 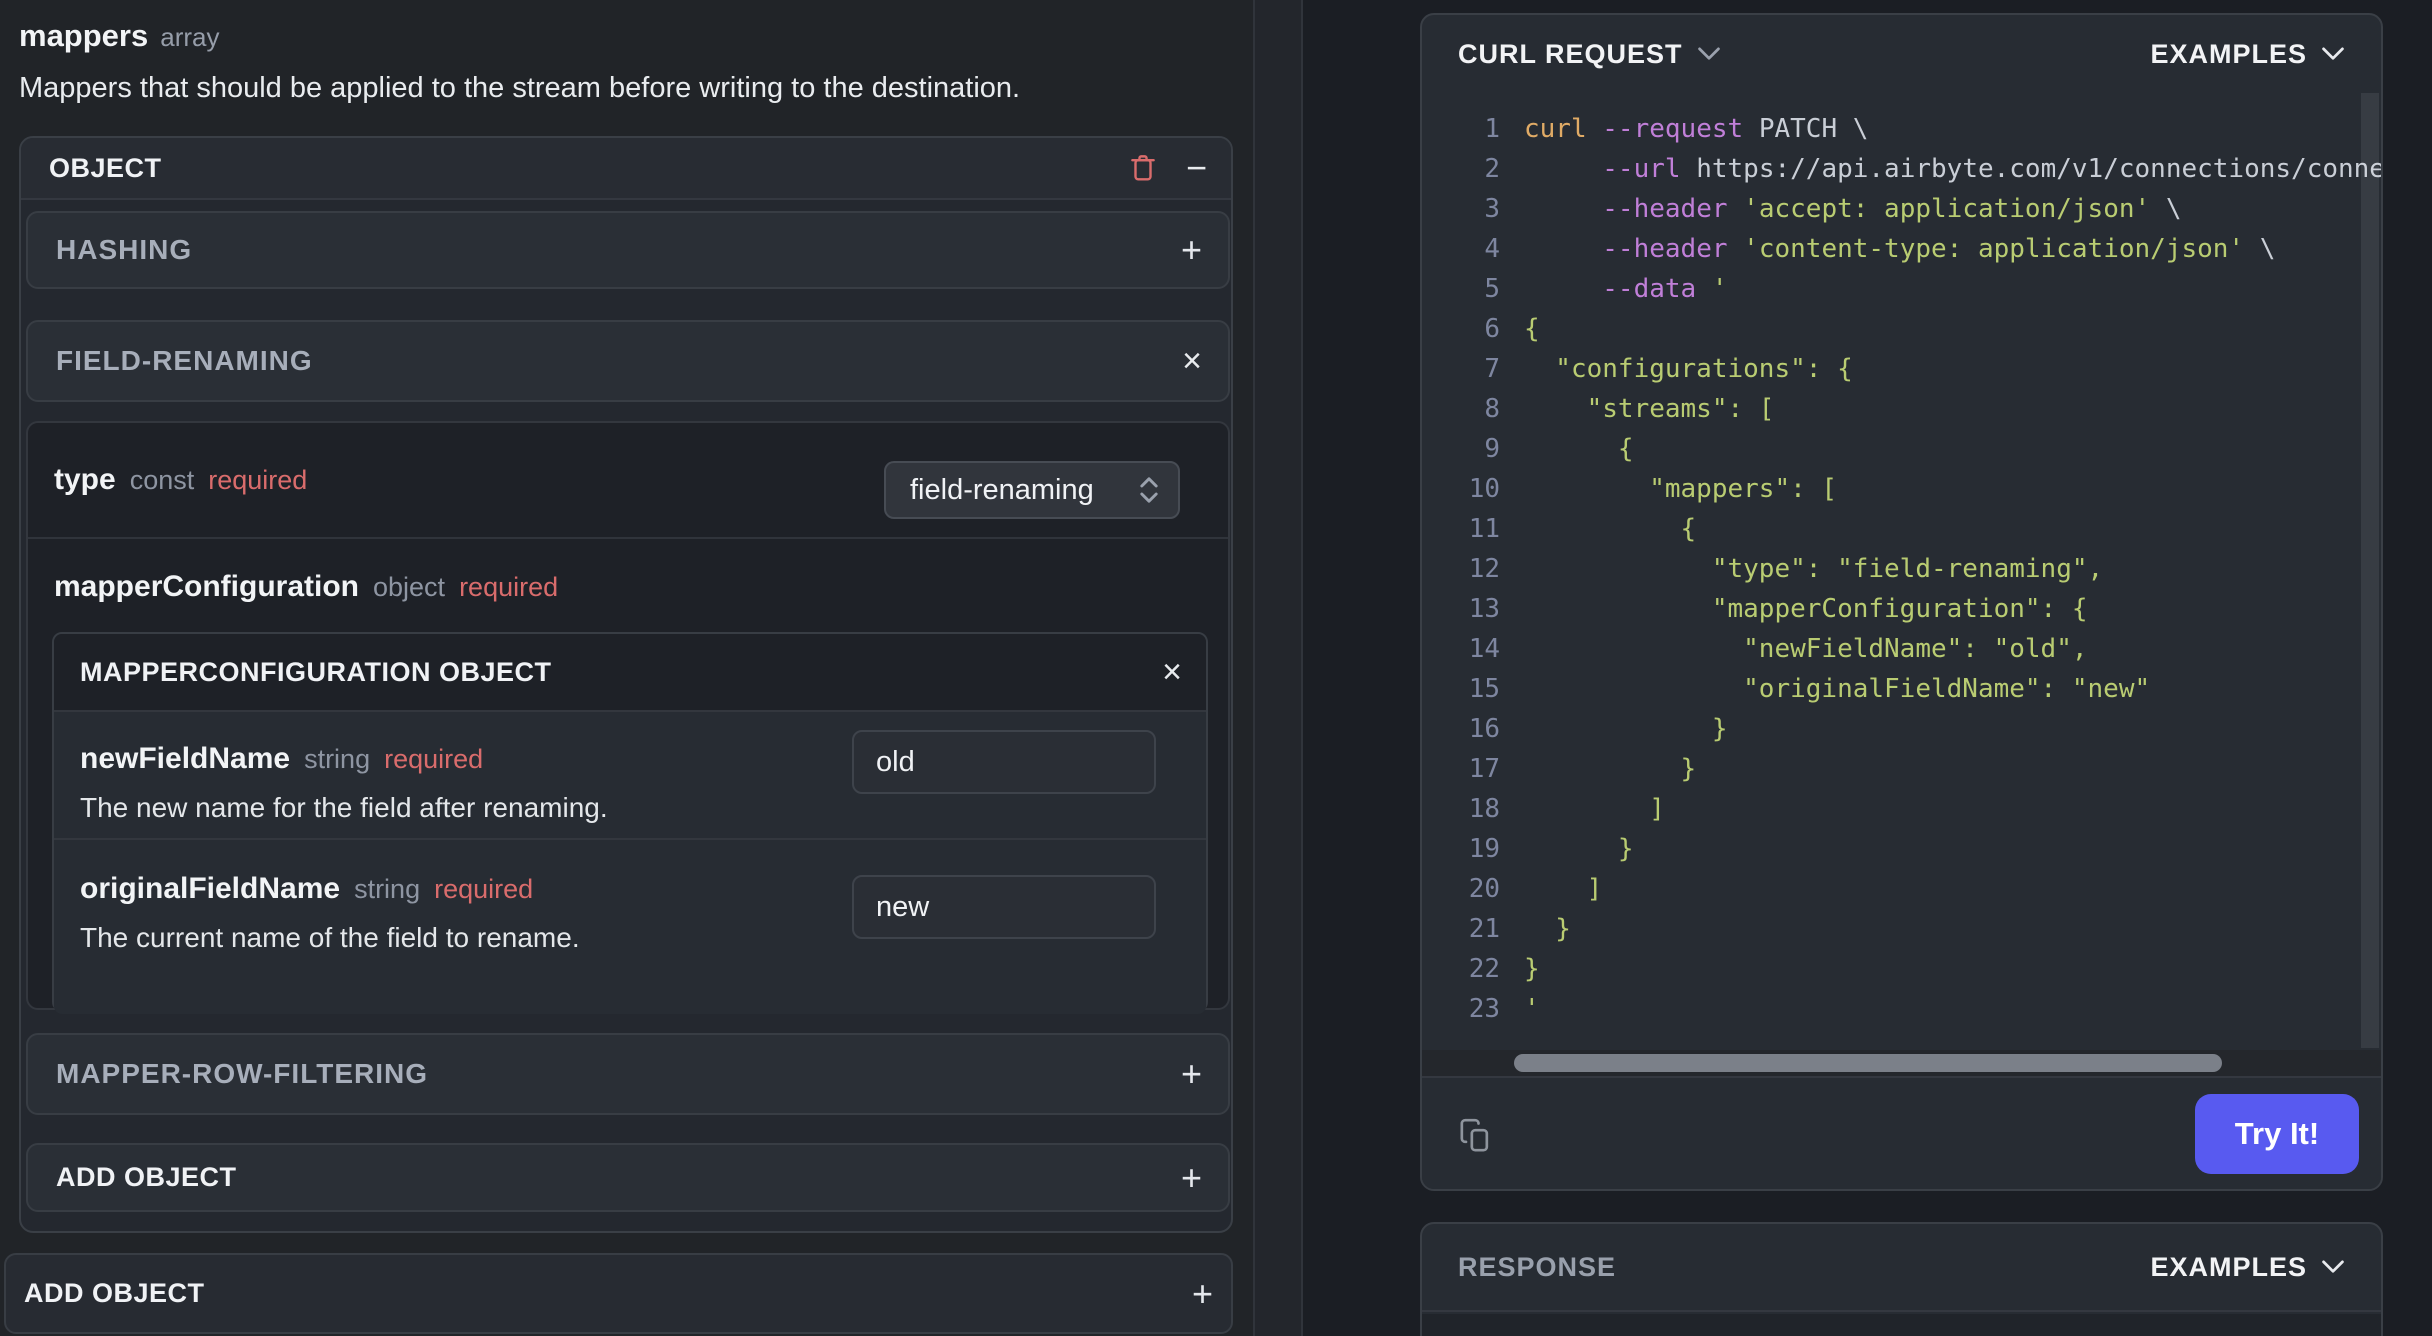 What do you see at coordinates (1532, 1009) in the screenshot?
I see `code-line: '` at bounding box center [1532, 1009].